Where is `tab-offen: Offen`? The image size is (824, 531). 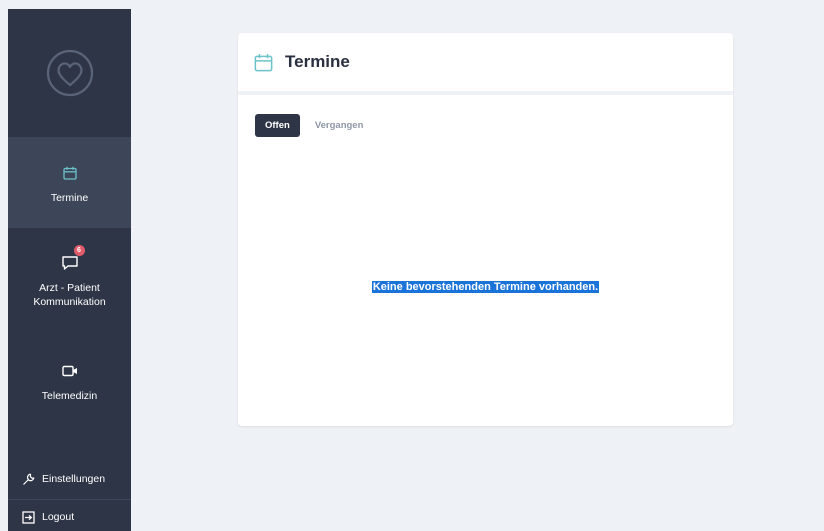
tab-offen: Offen is located at coordinates (277, 125).